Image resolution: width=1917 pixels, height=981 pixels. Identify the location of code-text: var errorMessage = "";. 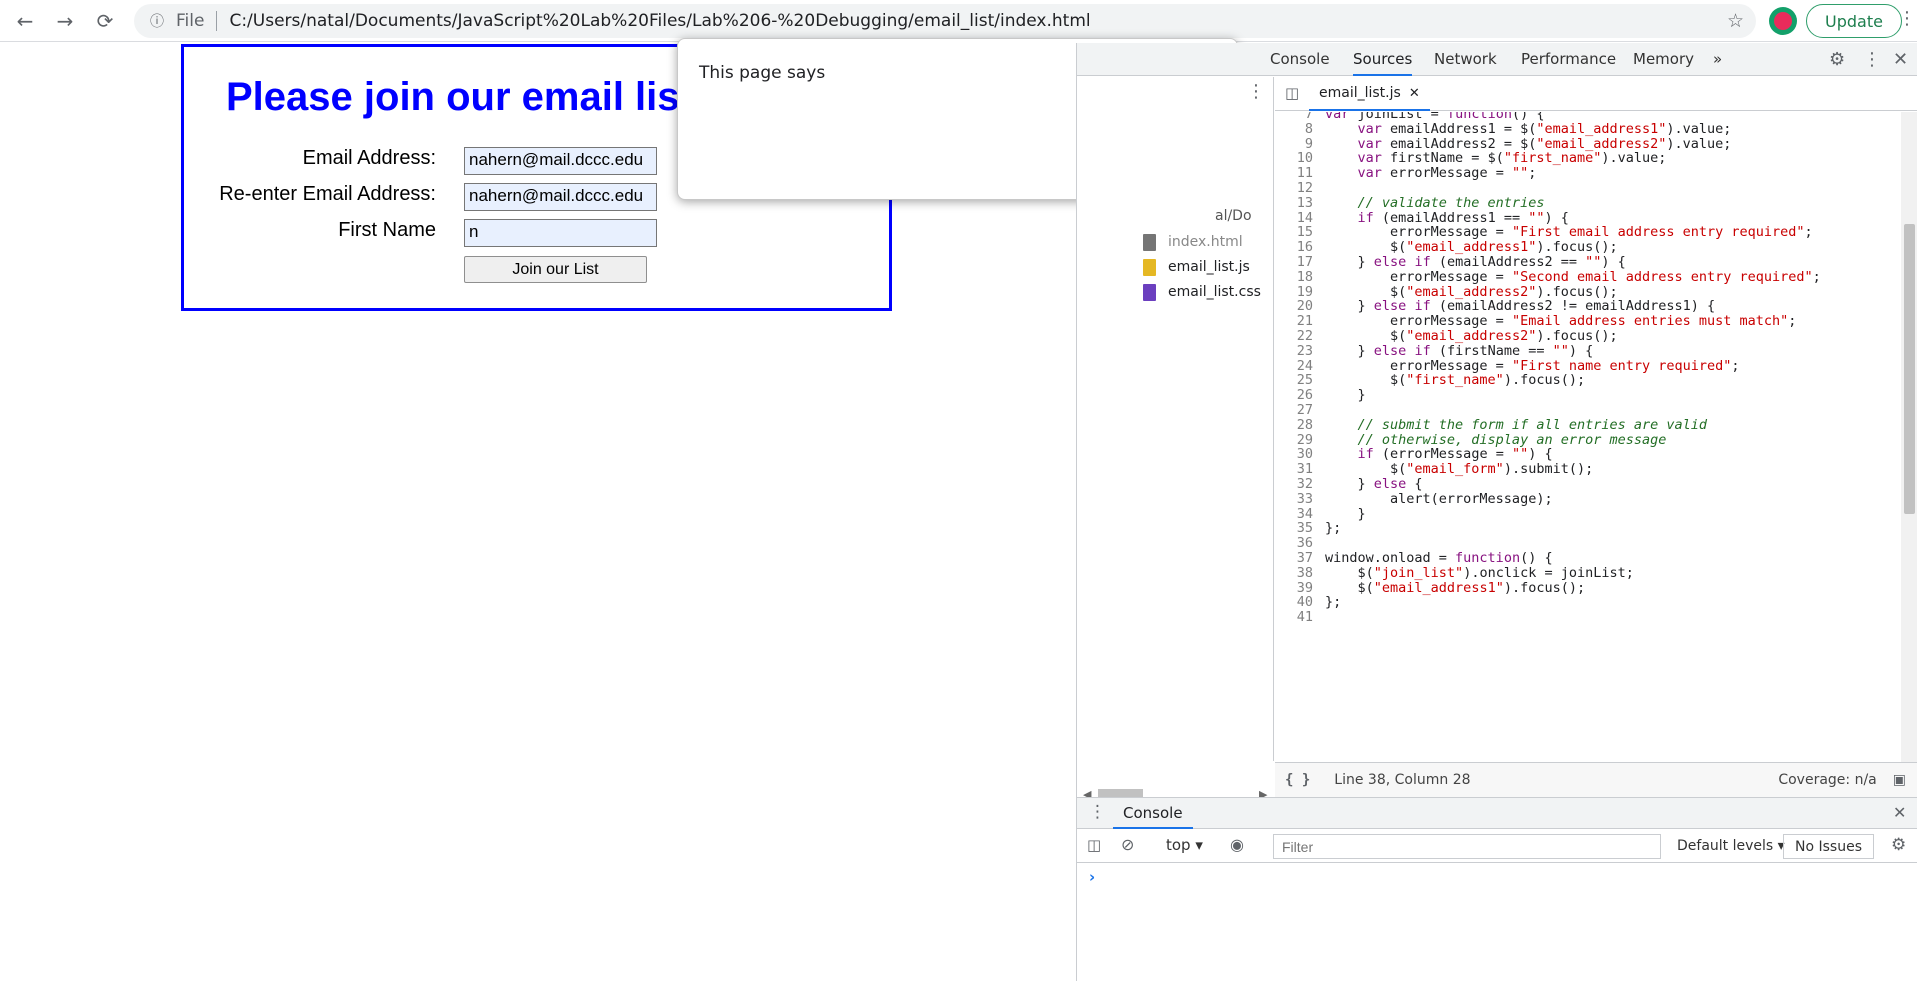
(1447, 173).